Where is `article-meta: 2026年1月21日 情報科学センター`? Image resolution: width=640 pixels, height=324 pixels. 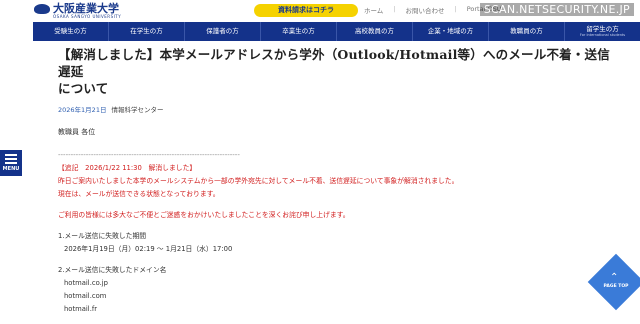
article-meta: 2026年1月21日 情報科学センター is located at coordinates (338, 109).